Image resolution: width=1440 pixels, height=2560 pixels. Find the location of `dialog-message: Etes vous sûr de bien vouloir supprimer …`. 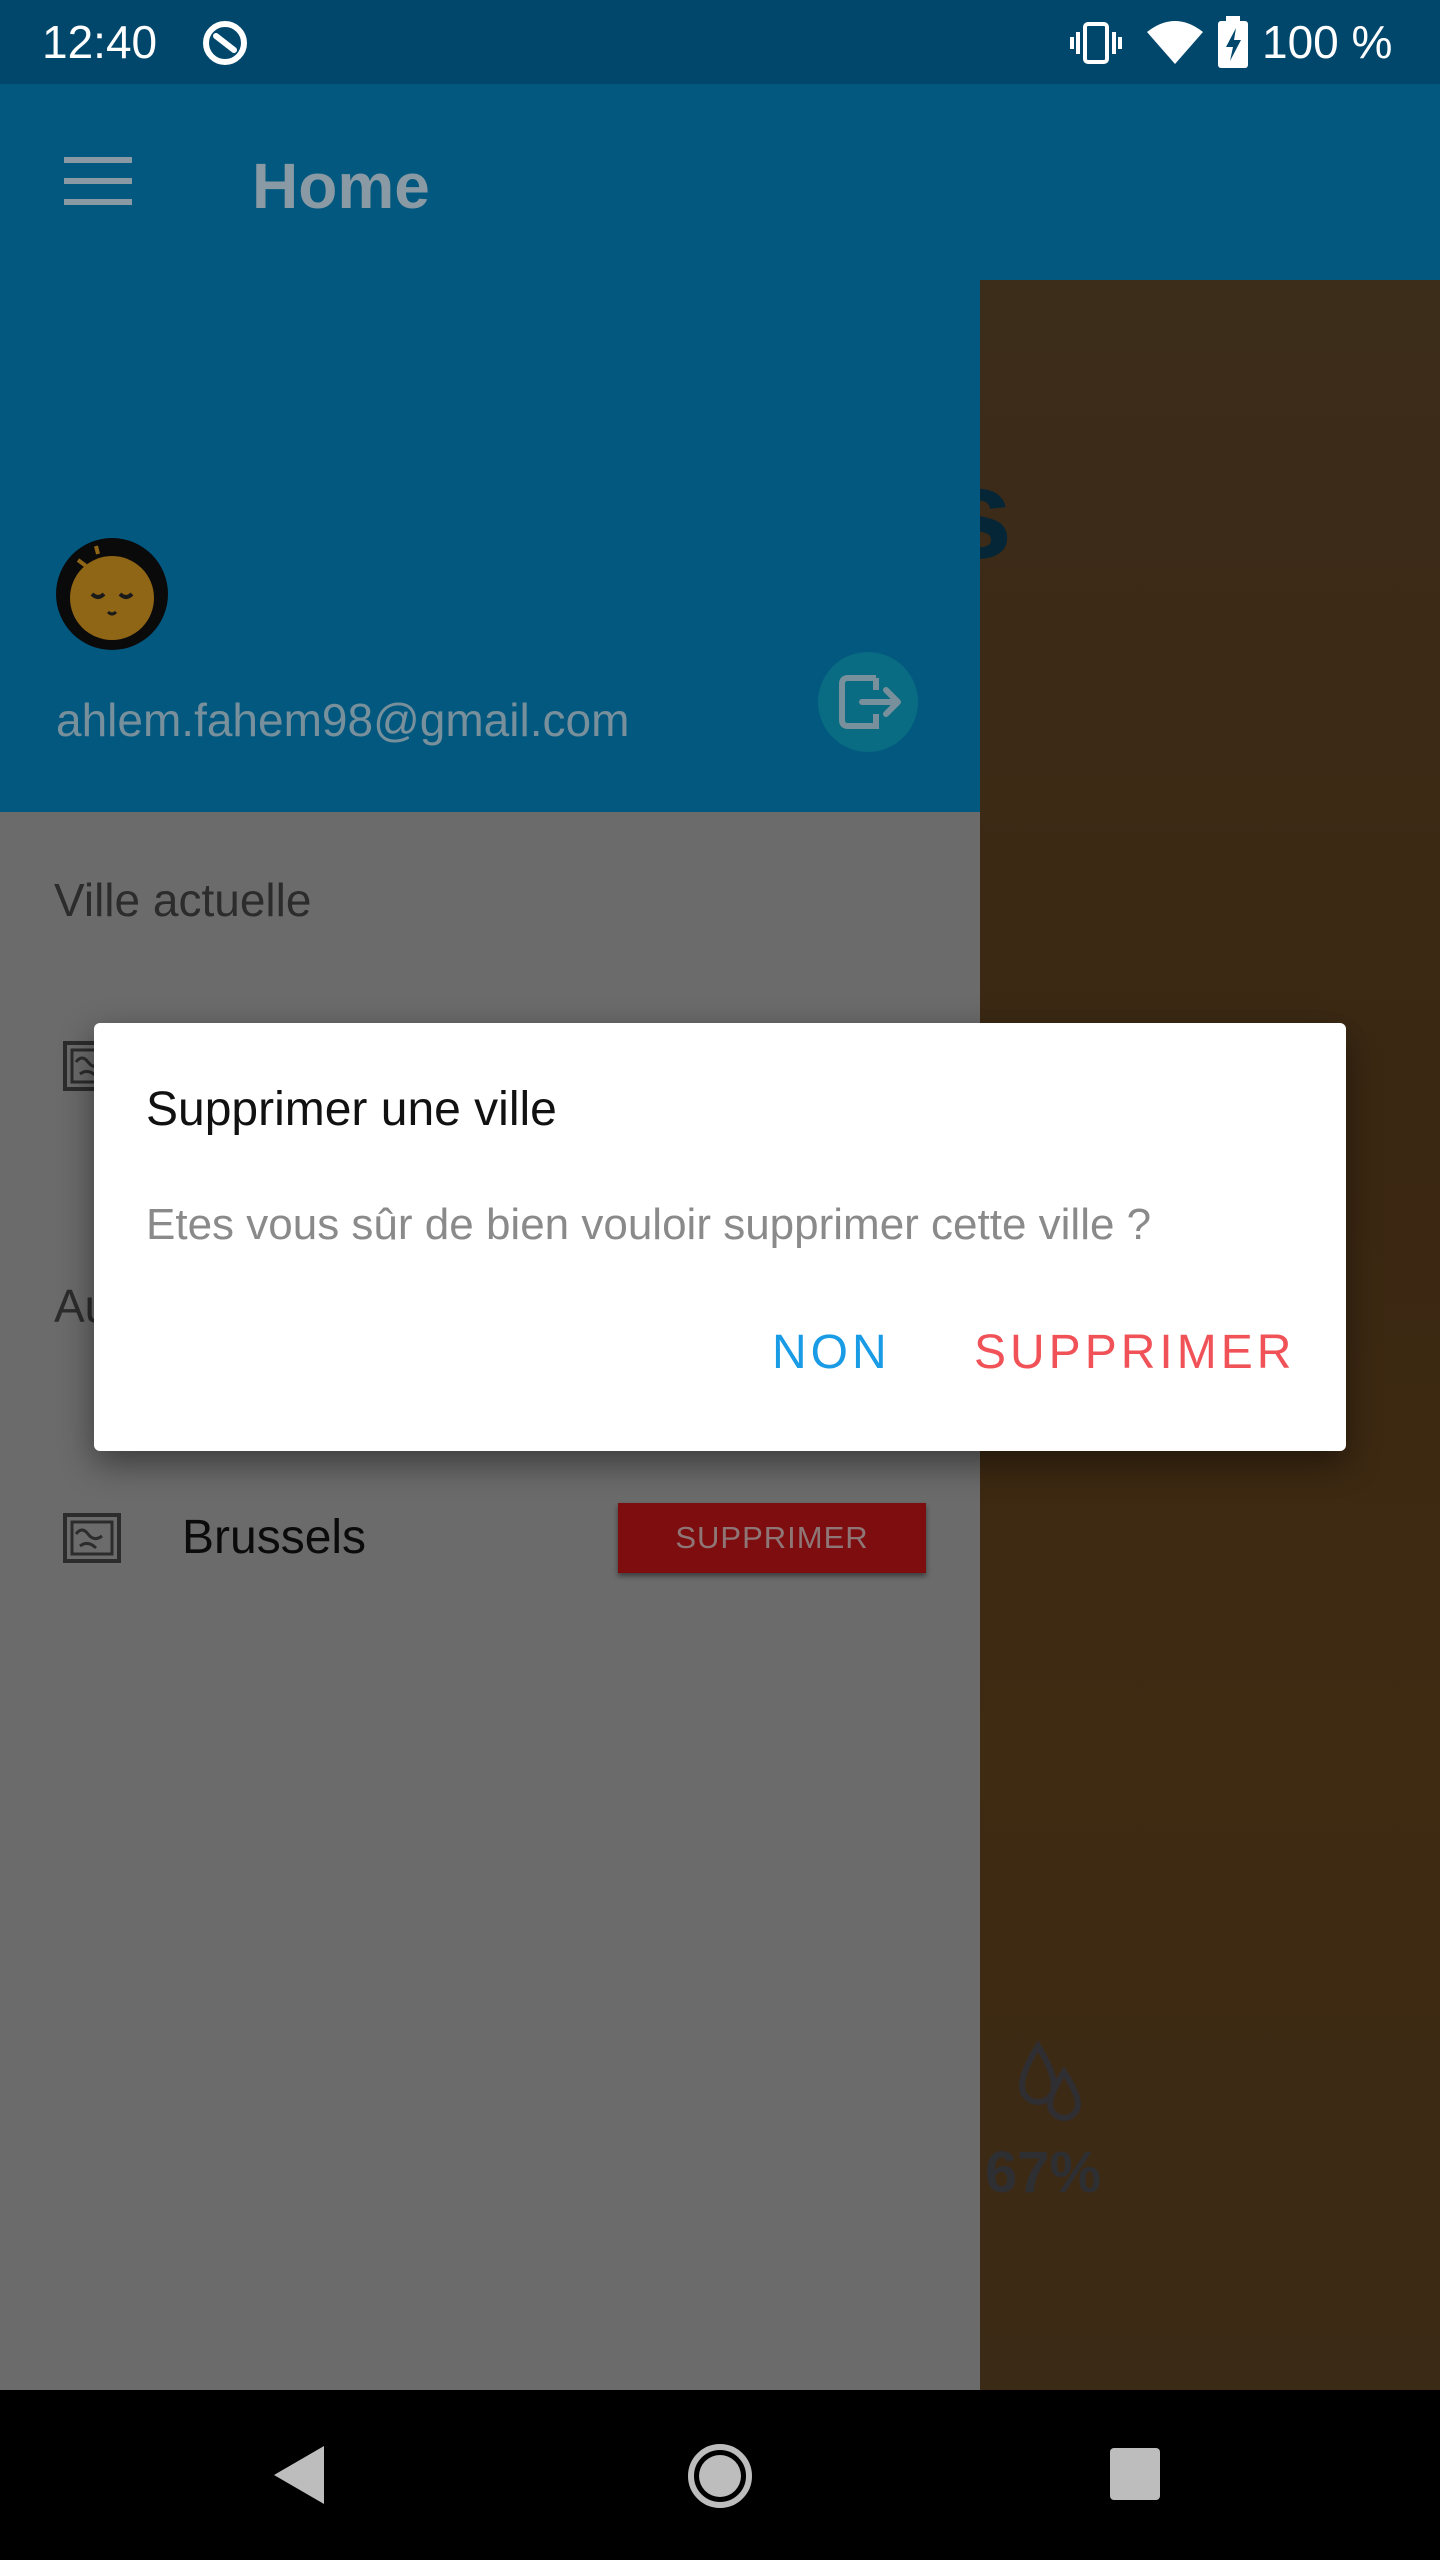

dialog-message: Etes vous sûr de bien vouloir supprimer … is located at coordinates (649, 1224).